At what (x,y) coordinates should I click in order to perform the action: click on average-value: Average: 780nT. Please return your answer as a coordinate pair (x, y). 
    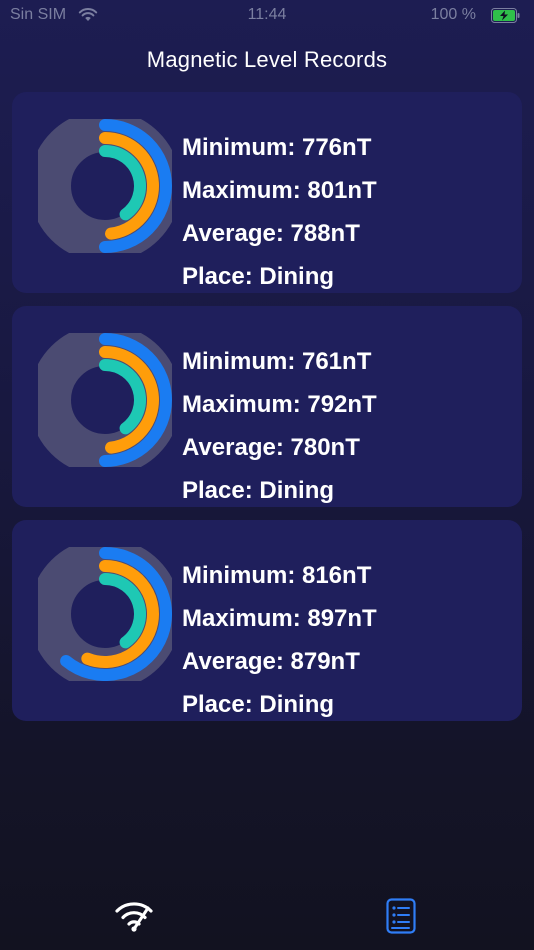
    Looking at the image, I should click on (271, 447).